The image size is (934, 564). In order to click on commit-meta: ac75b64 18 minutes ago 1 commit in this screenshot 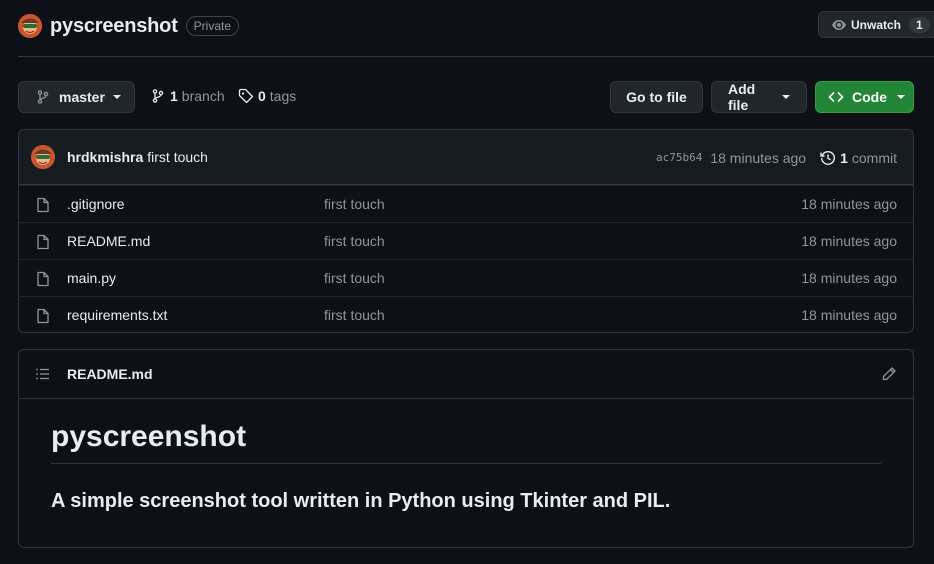, I will do `click(776, 157)`.